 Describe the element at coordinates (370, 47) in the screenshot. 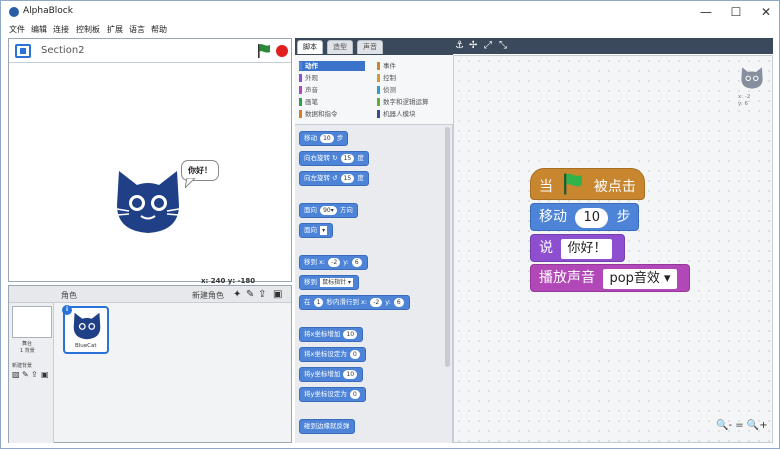

I see `tab-sounds: 声音` at that location.